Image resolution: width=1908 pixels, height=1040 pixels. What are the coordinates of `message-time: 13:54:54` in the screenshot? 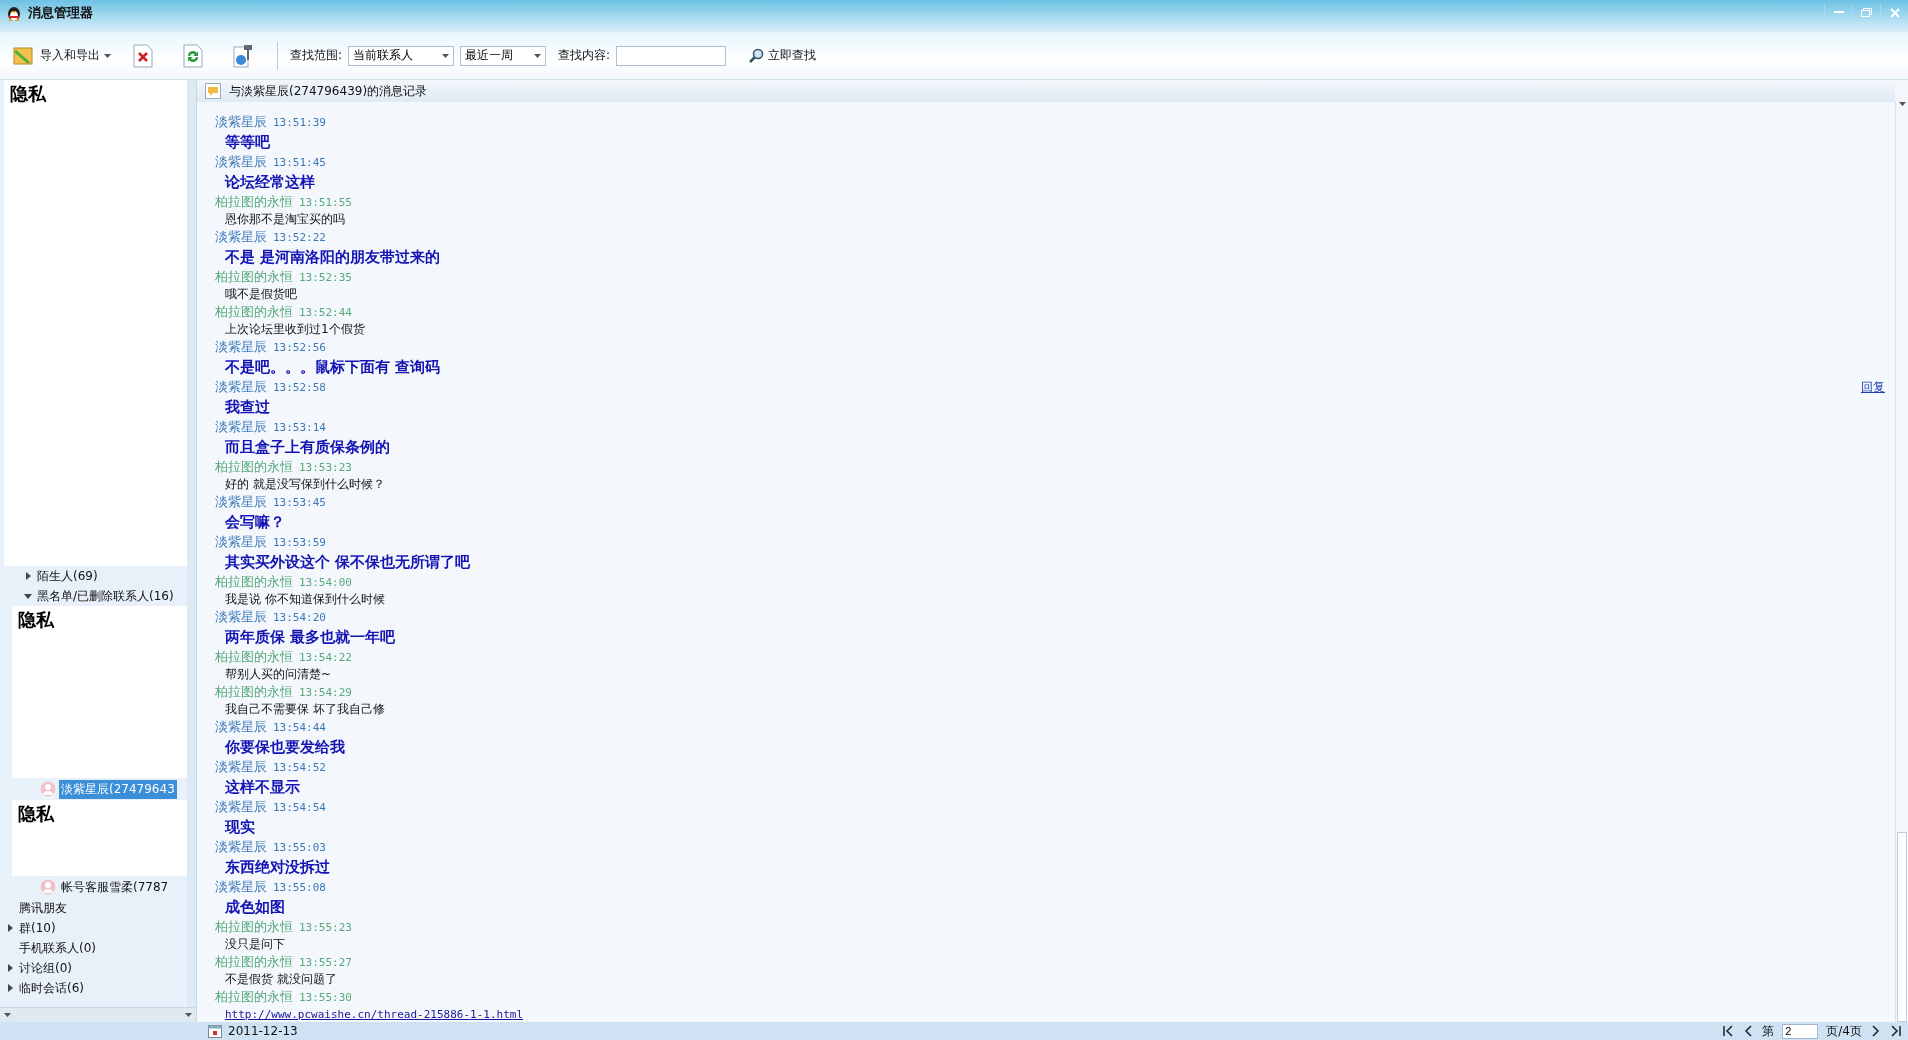 It's located at (299, 807).